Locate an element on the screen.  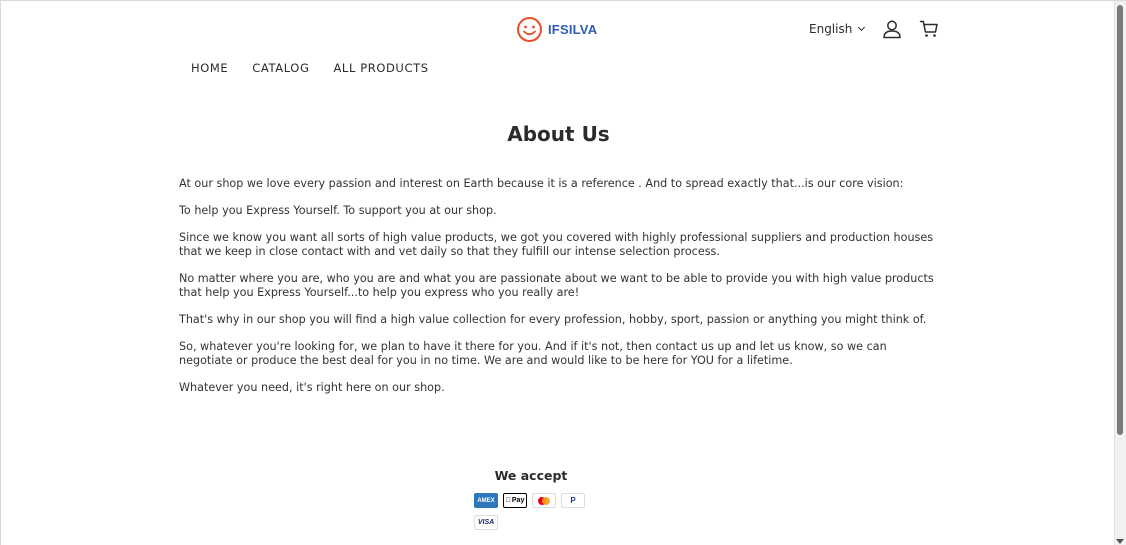
scrollbar-thumb is located at coordinates (1120, 220).